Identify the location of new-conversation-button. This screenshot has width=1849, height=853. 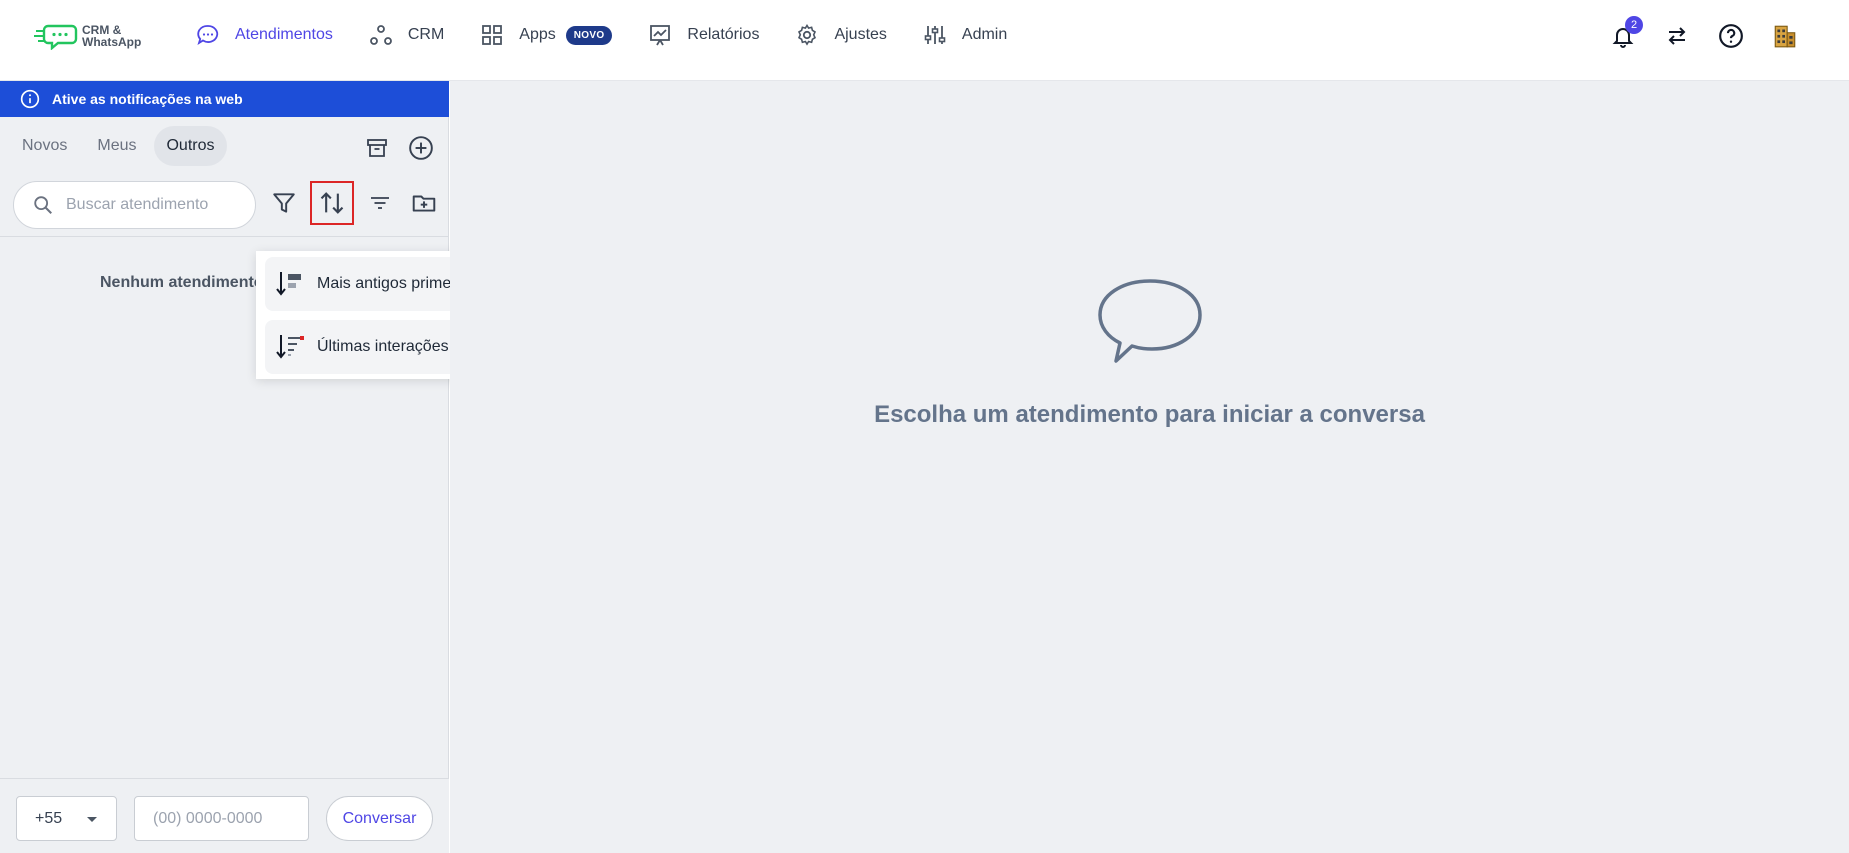
(421, 148).